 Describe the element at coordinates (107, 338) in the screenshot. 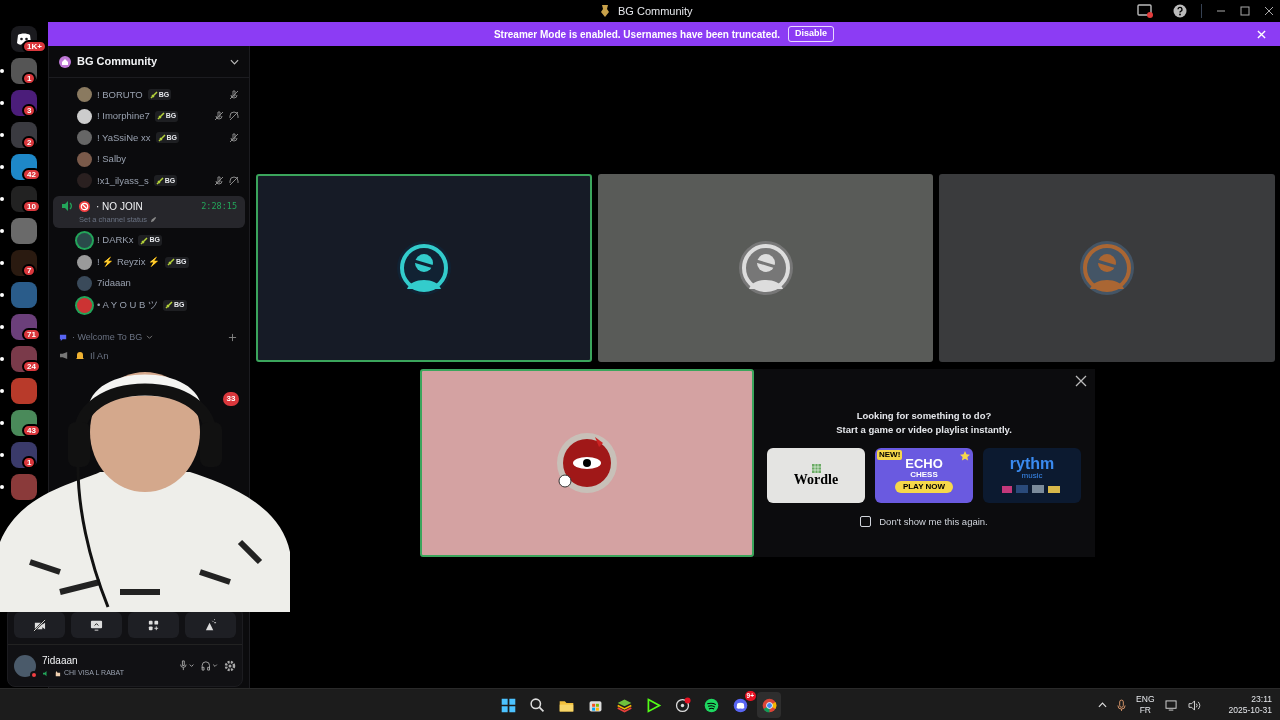

I see `category-name: · Welcome To BG` at that location.